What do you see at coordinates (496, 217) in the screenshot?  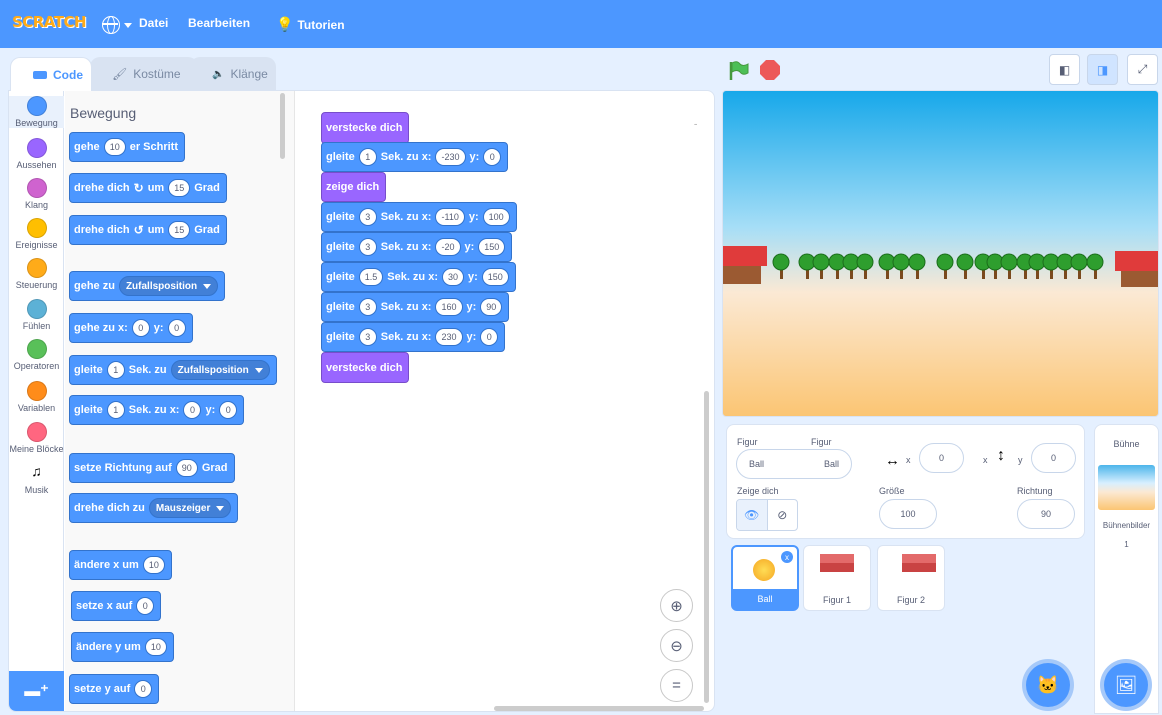 I see `block-input: 100` at bounding box center [496, 217].